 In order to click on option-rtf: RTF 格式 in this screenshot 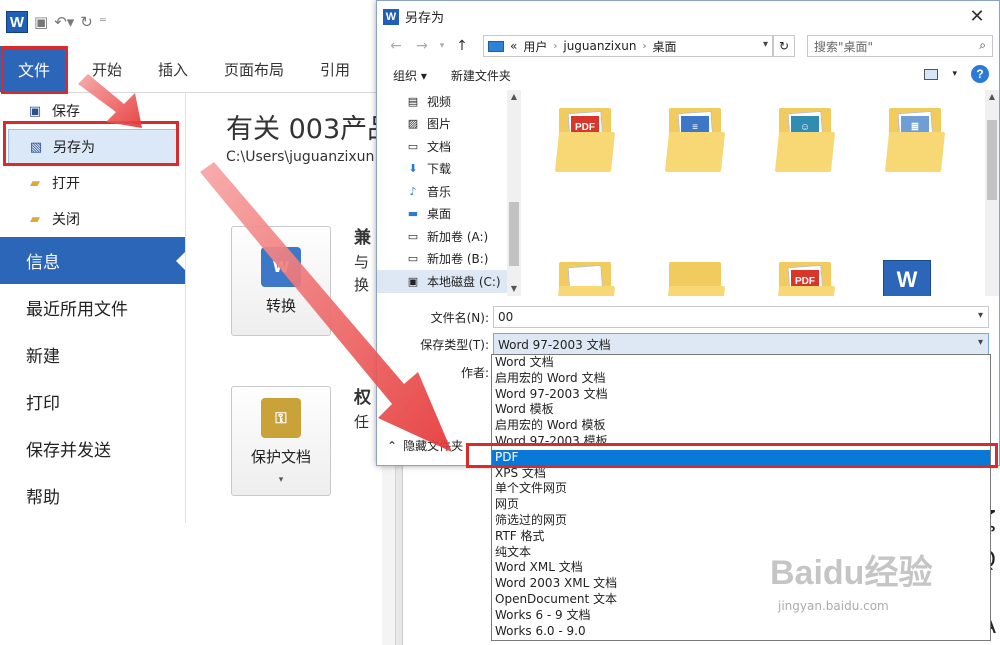, I will do `click(741, 537)`.